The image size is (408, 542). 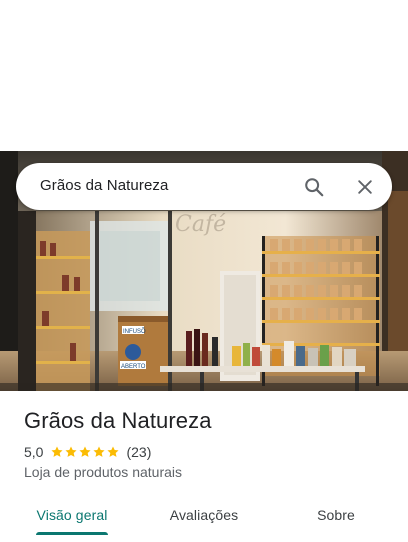 What do you see at coordinates (34, 452) in the screenshot?
I see `rating-value: 5,0` at bounding box center [34, 452].